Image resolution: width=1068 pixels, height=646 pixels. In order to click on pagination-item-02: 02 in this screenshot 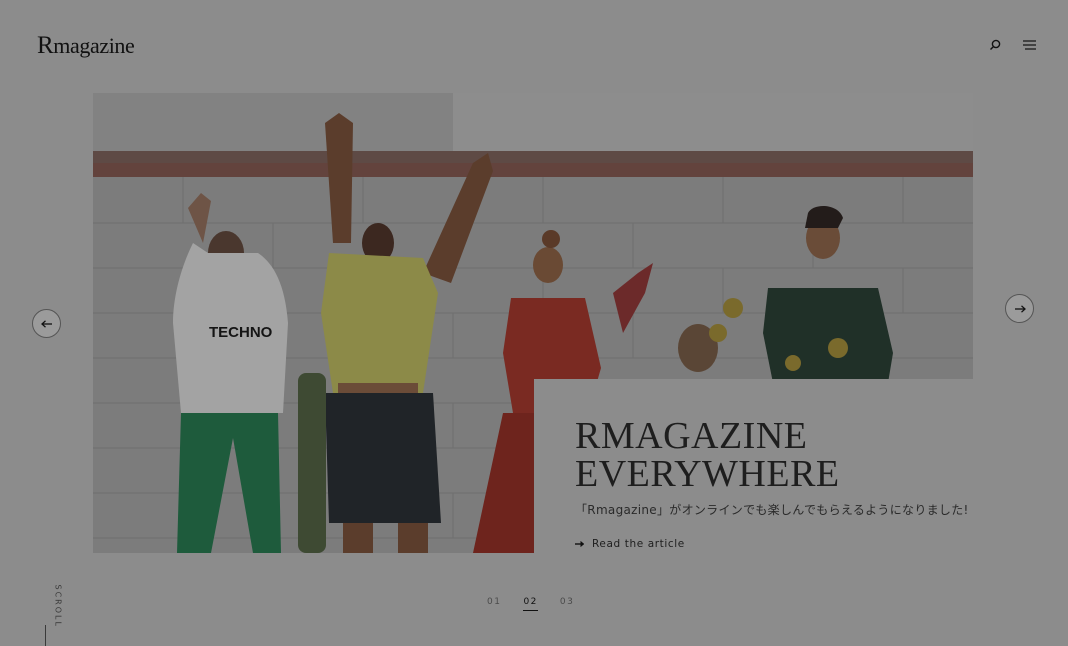, I will do `click(530, 604)`.